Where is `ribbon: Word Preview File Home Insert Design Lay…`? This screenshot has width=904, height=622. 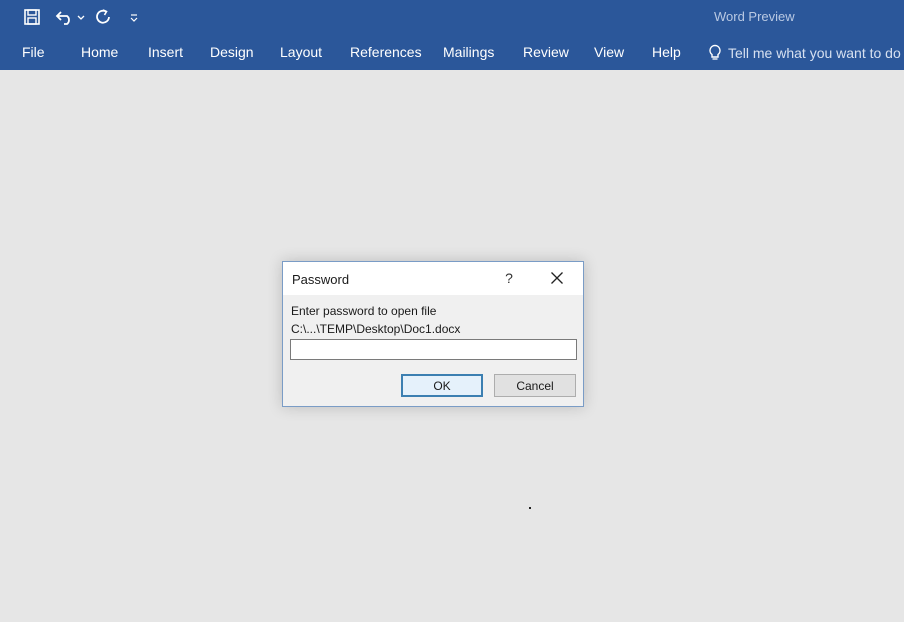
ribbon: Word Preview File Home Insert Design Lay… is located at coordinates (452, 35).